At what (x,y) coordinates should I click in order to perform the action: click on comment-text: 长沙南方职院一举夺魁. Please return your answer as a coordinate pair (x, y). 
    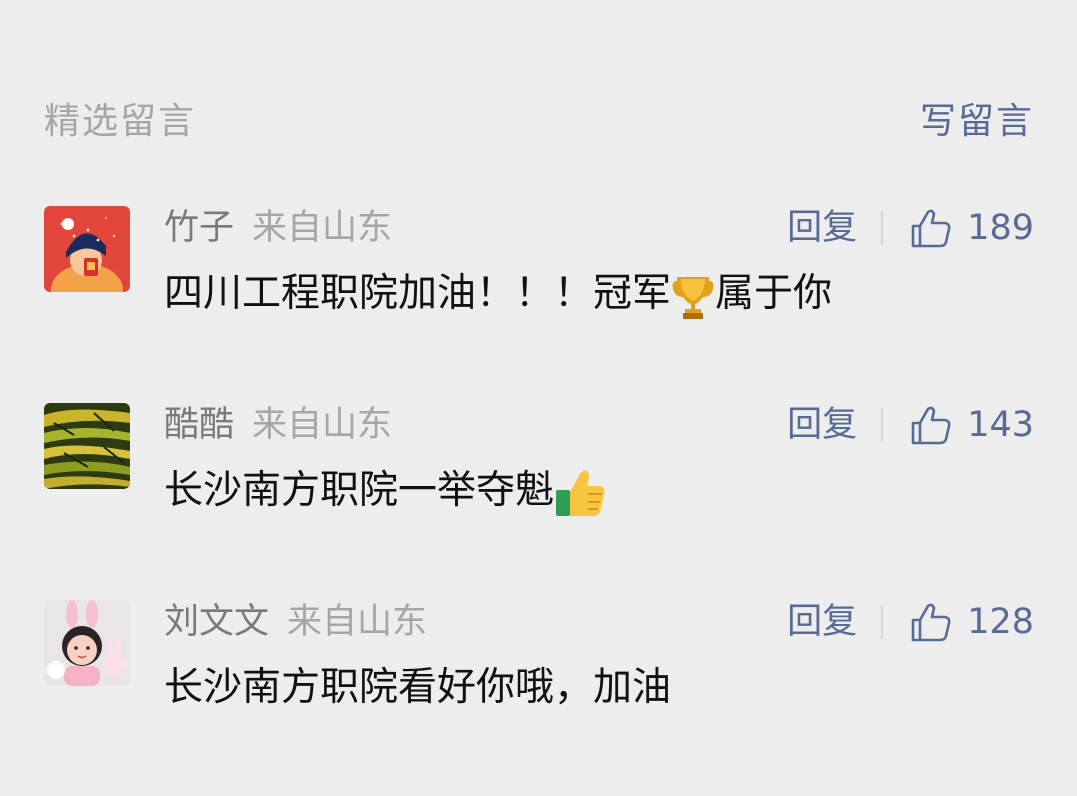
    Looking at the image, I should click on (386, 491).